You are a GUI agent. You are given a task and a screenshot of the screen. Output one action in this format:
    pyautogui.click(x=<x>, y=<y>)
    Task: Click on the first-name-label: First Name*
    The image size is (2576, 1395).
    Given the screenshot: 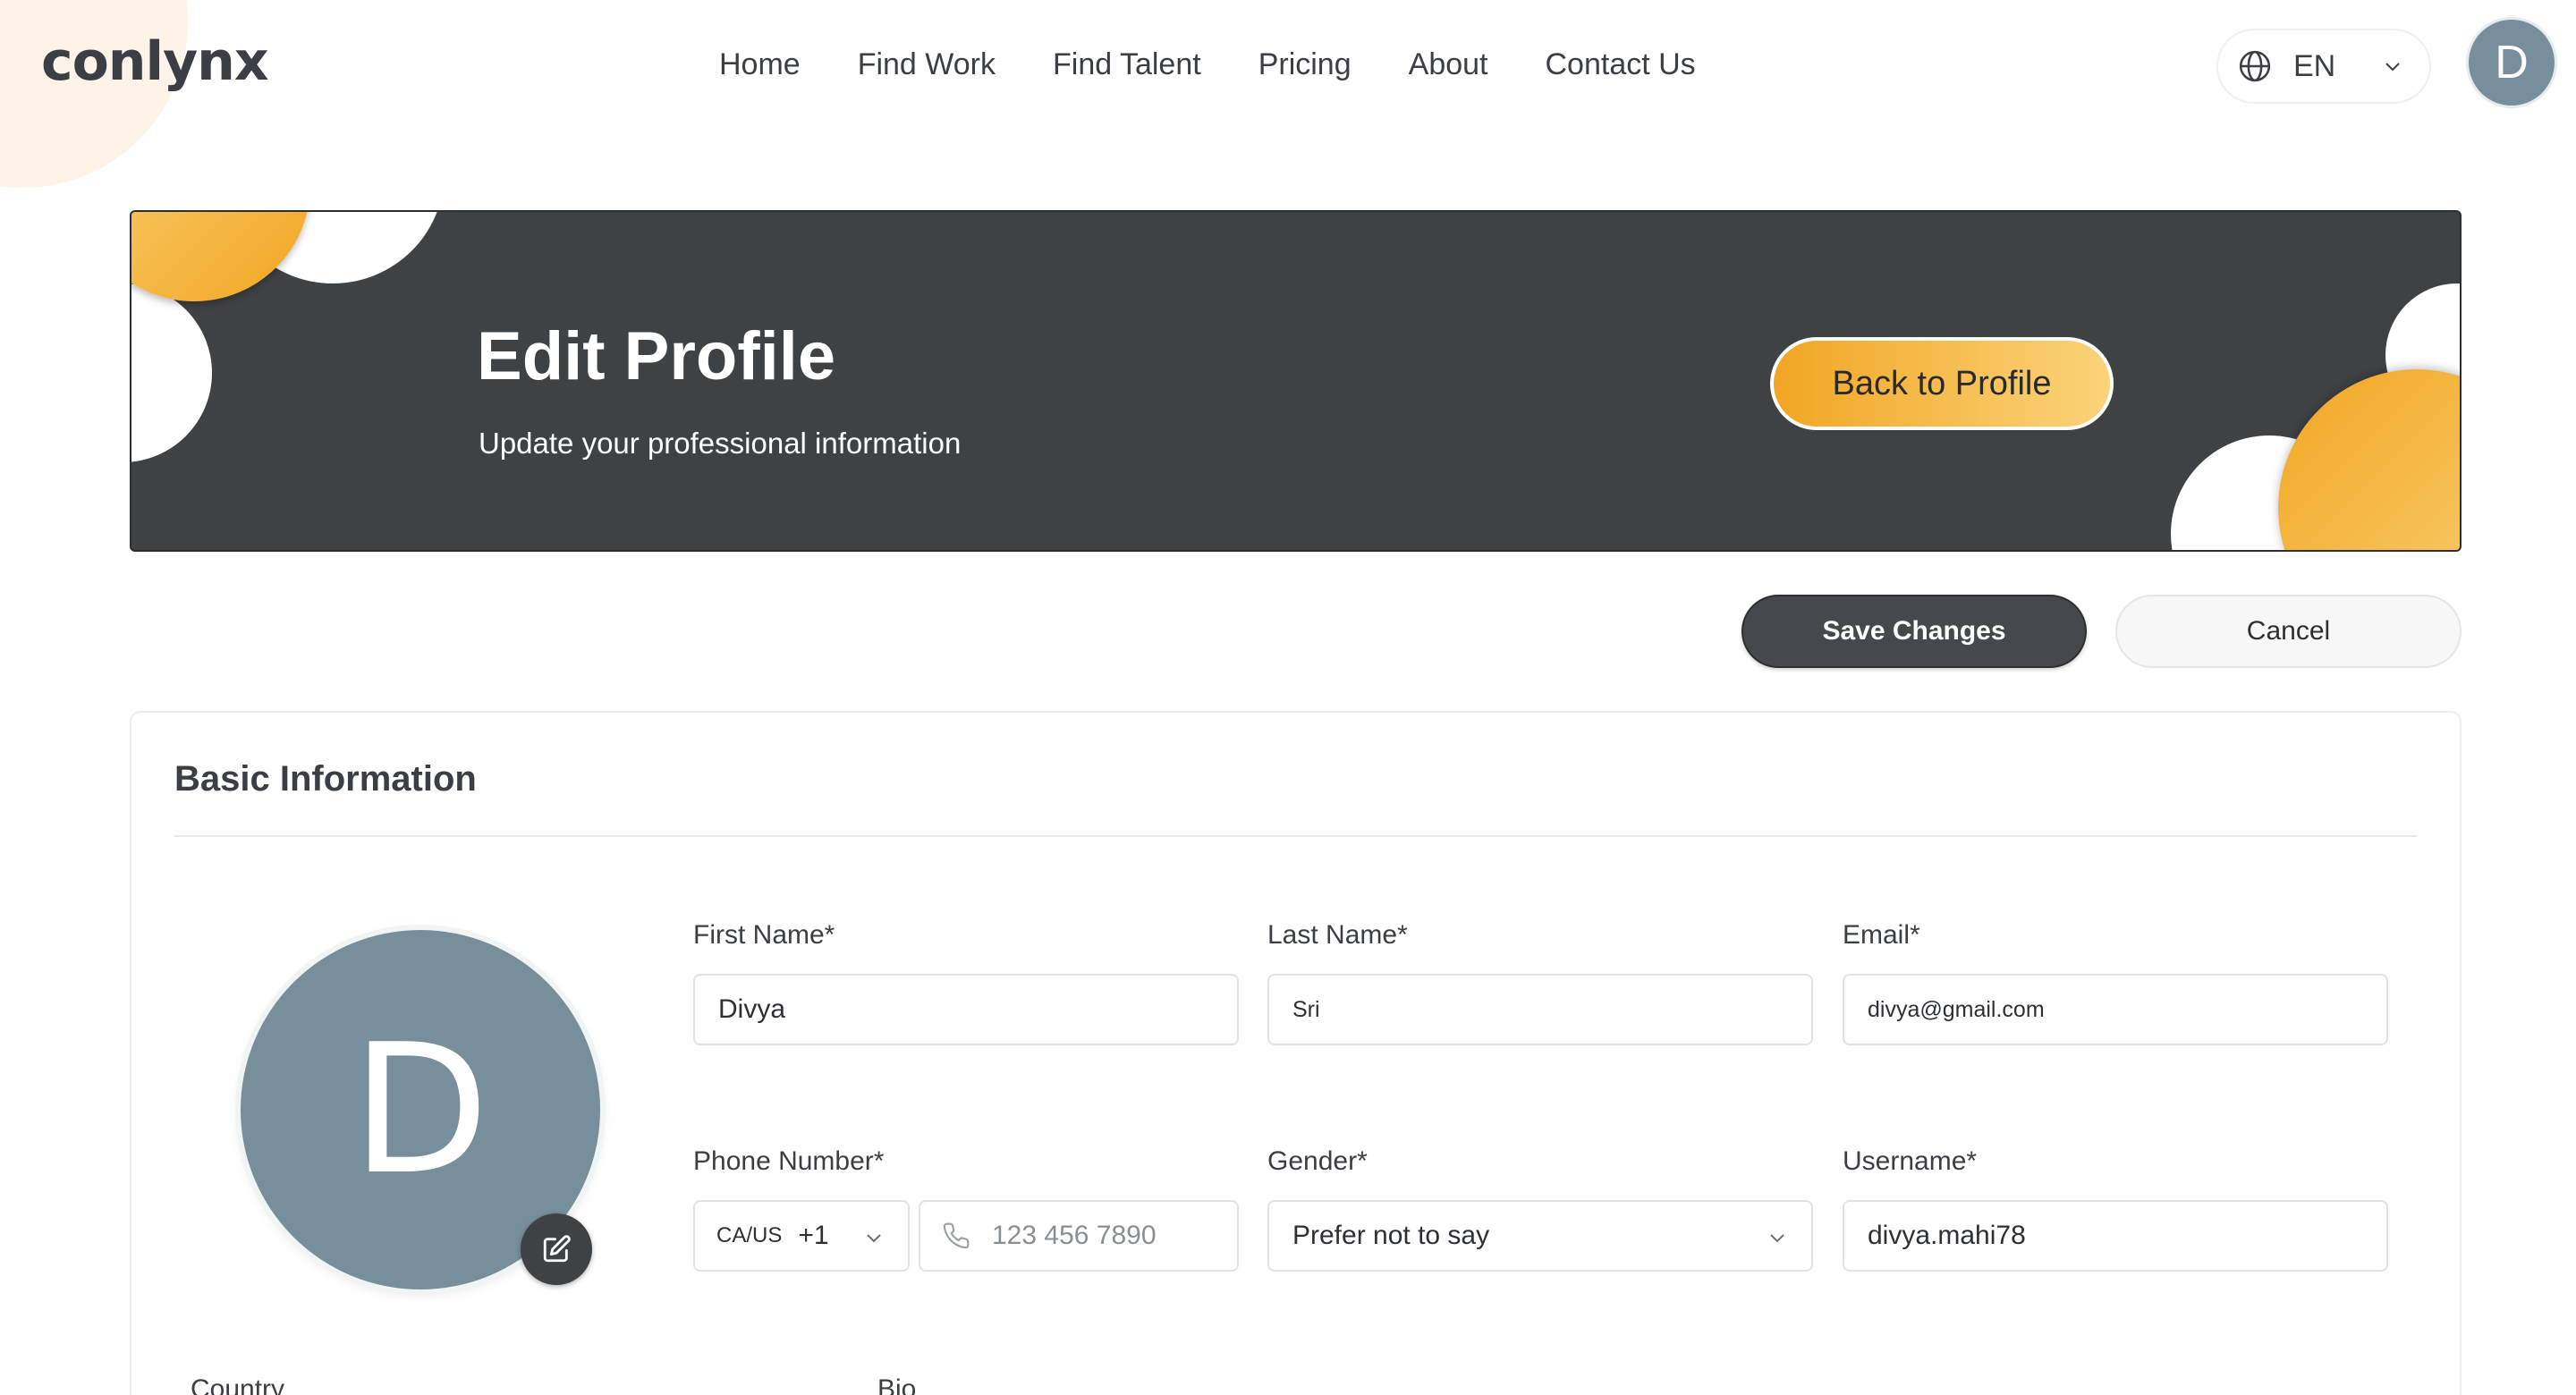 What is the action you would take?
    pyautogui.click(x=764, y=935)
    